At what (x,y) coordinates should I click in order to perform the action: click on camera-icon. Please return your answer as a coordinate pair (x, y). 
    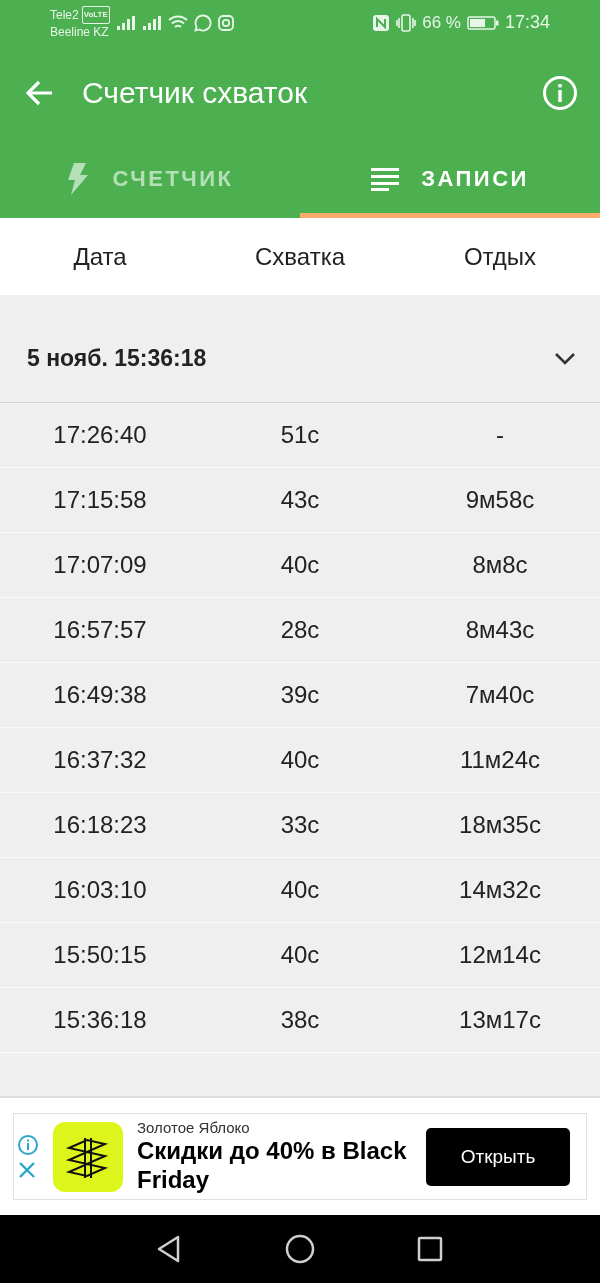
    Looking at the image, I should click on (225, 22).